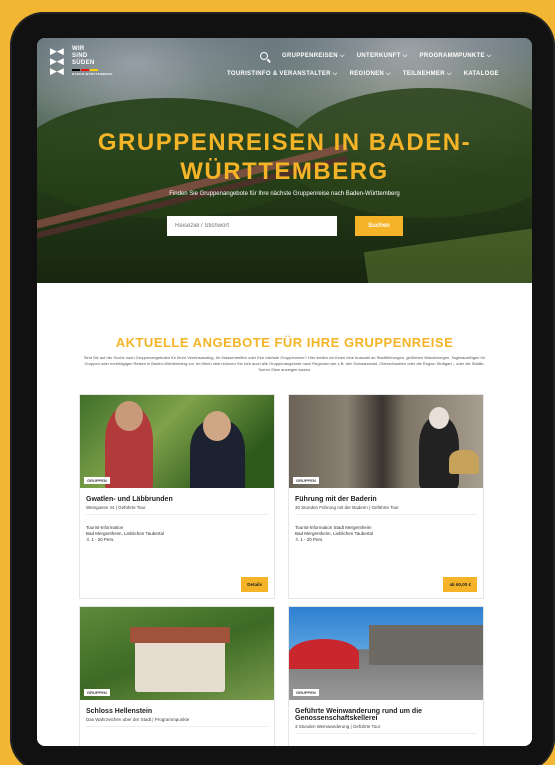 The width and height of the screenshot is (555, 765). I want to click on card-subtitle: 3 Stunden Weinwanderung | Geführte Tour, so click(386, 729).